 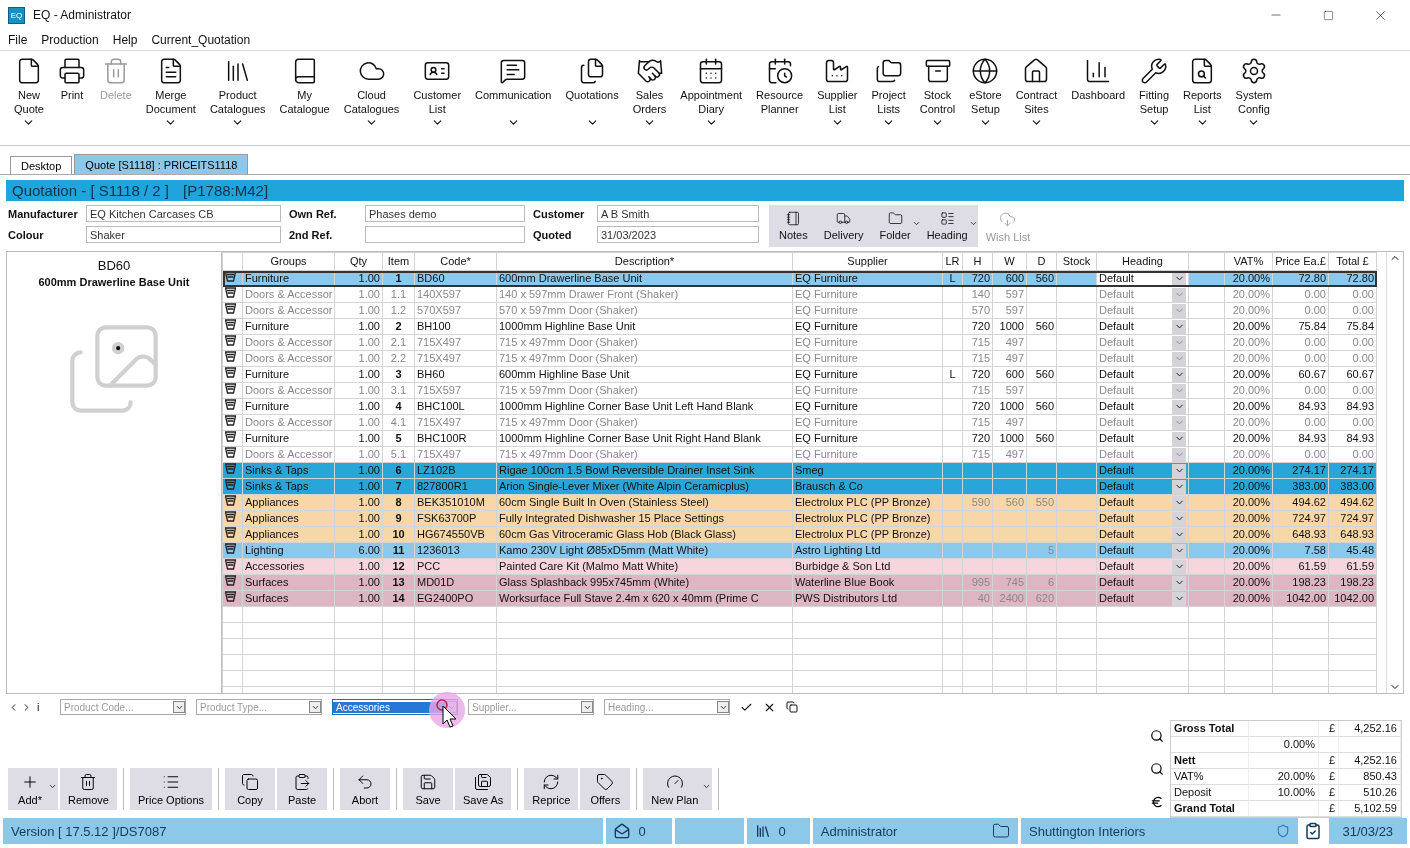 I want to click on column-header: Item, so click(x=398, y=261).